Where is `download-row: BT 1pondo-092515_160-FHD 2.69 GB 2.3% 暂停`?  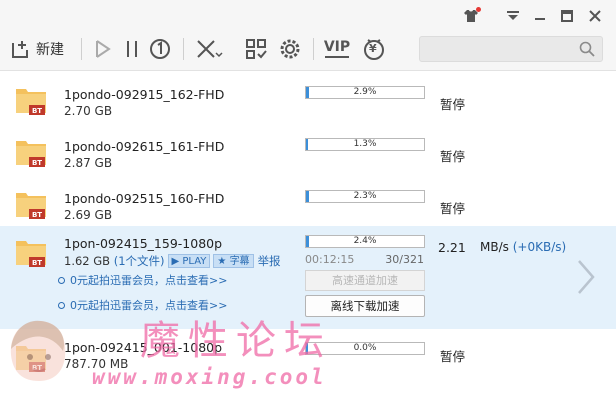
download-row: BT 1pondo-092515_160-FHD 2.69 GB 2.3% 暂停 is located at coordinates (308, 201).